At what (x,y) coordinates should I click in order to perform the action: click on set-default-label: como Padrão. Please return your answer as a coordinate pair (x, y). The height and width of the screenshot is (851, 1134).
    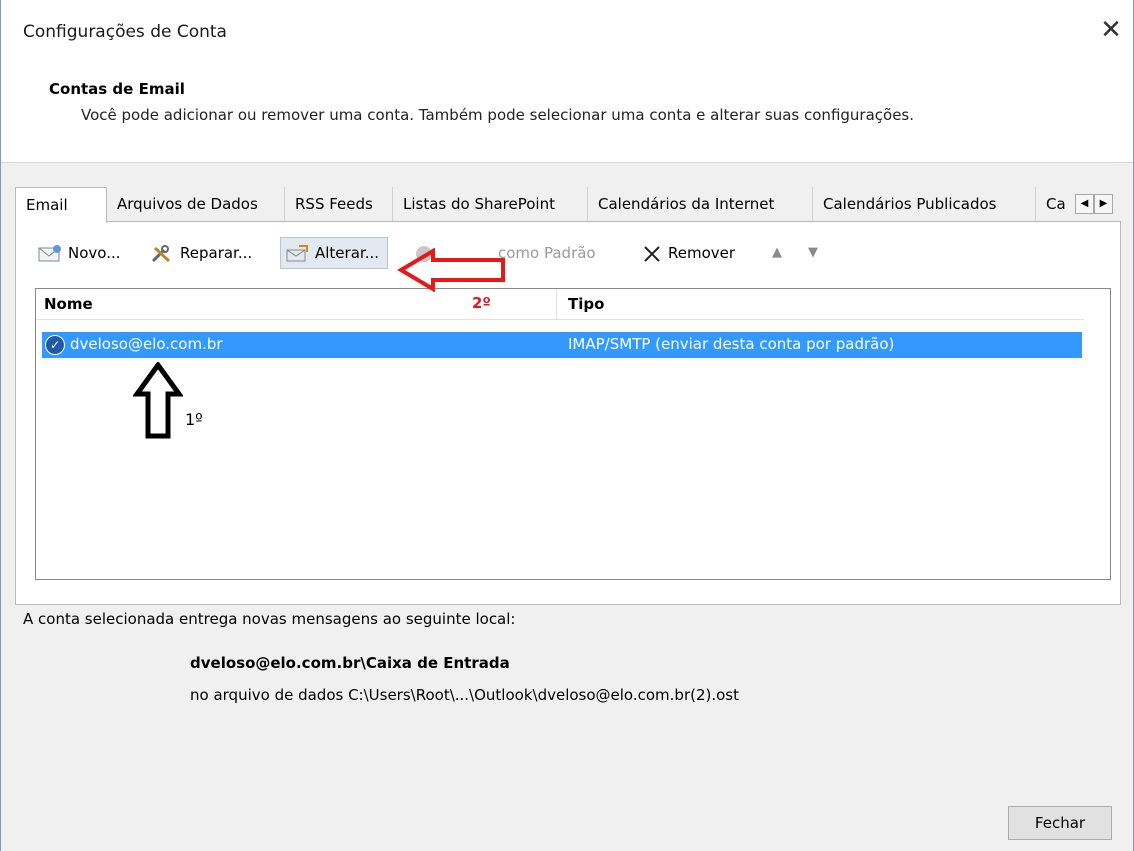
    Looking at the image, I should click on (547, 253).